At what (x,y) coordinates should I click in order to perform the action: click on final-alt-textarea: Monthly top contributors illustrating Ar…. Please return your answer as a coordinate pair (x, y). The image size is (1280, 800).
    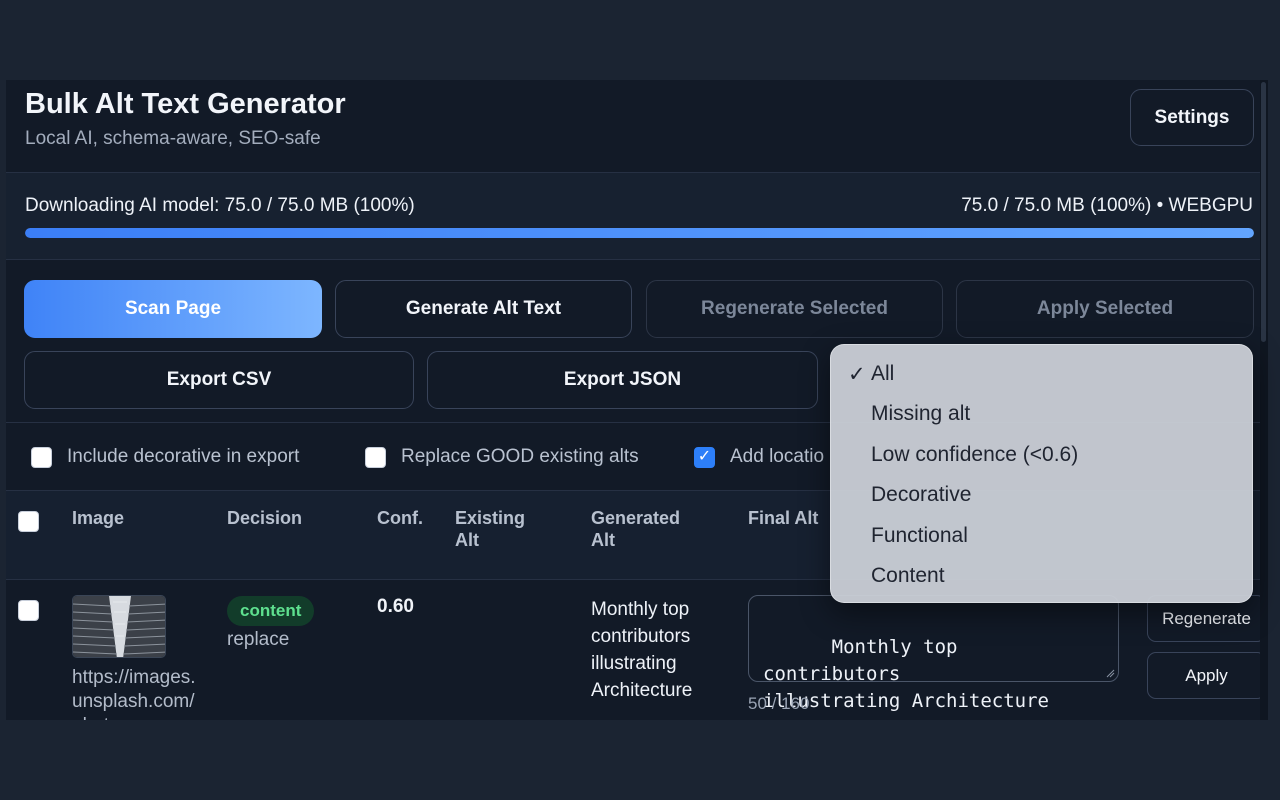
    Looking at the image, I should click on (933, 653).